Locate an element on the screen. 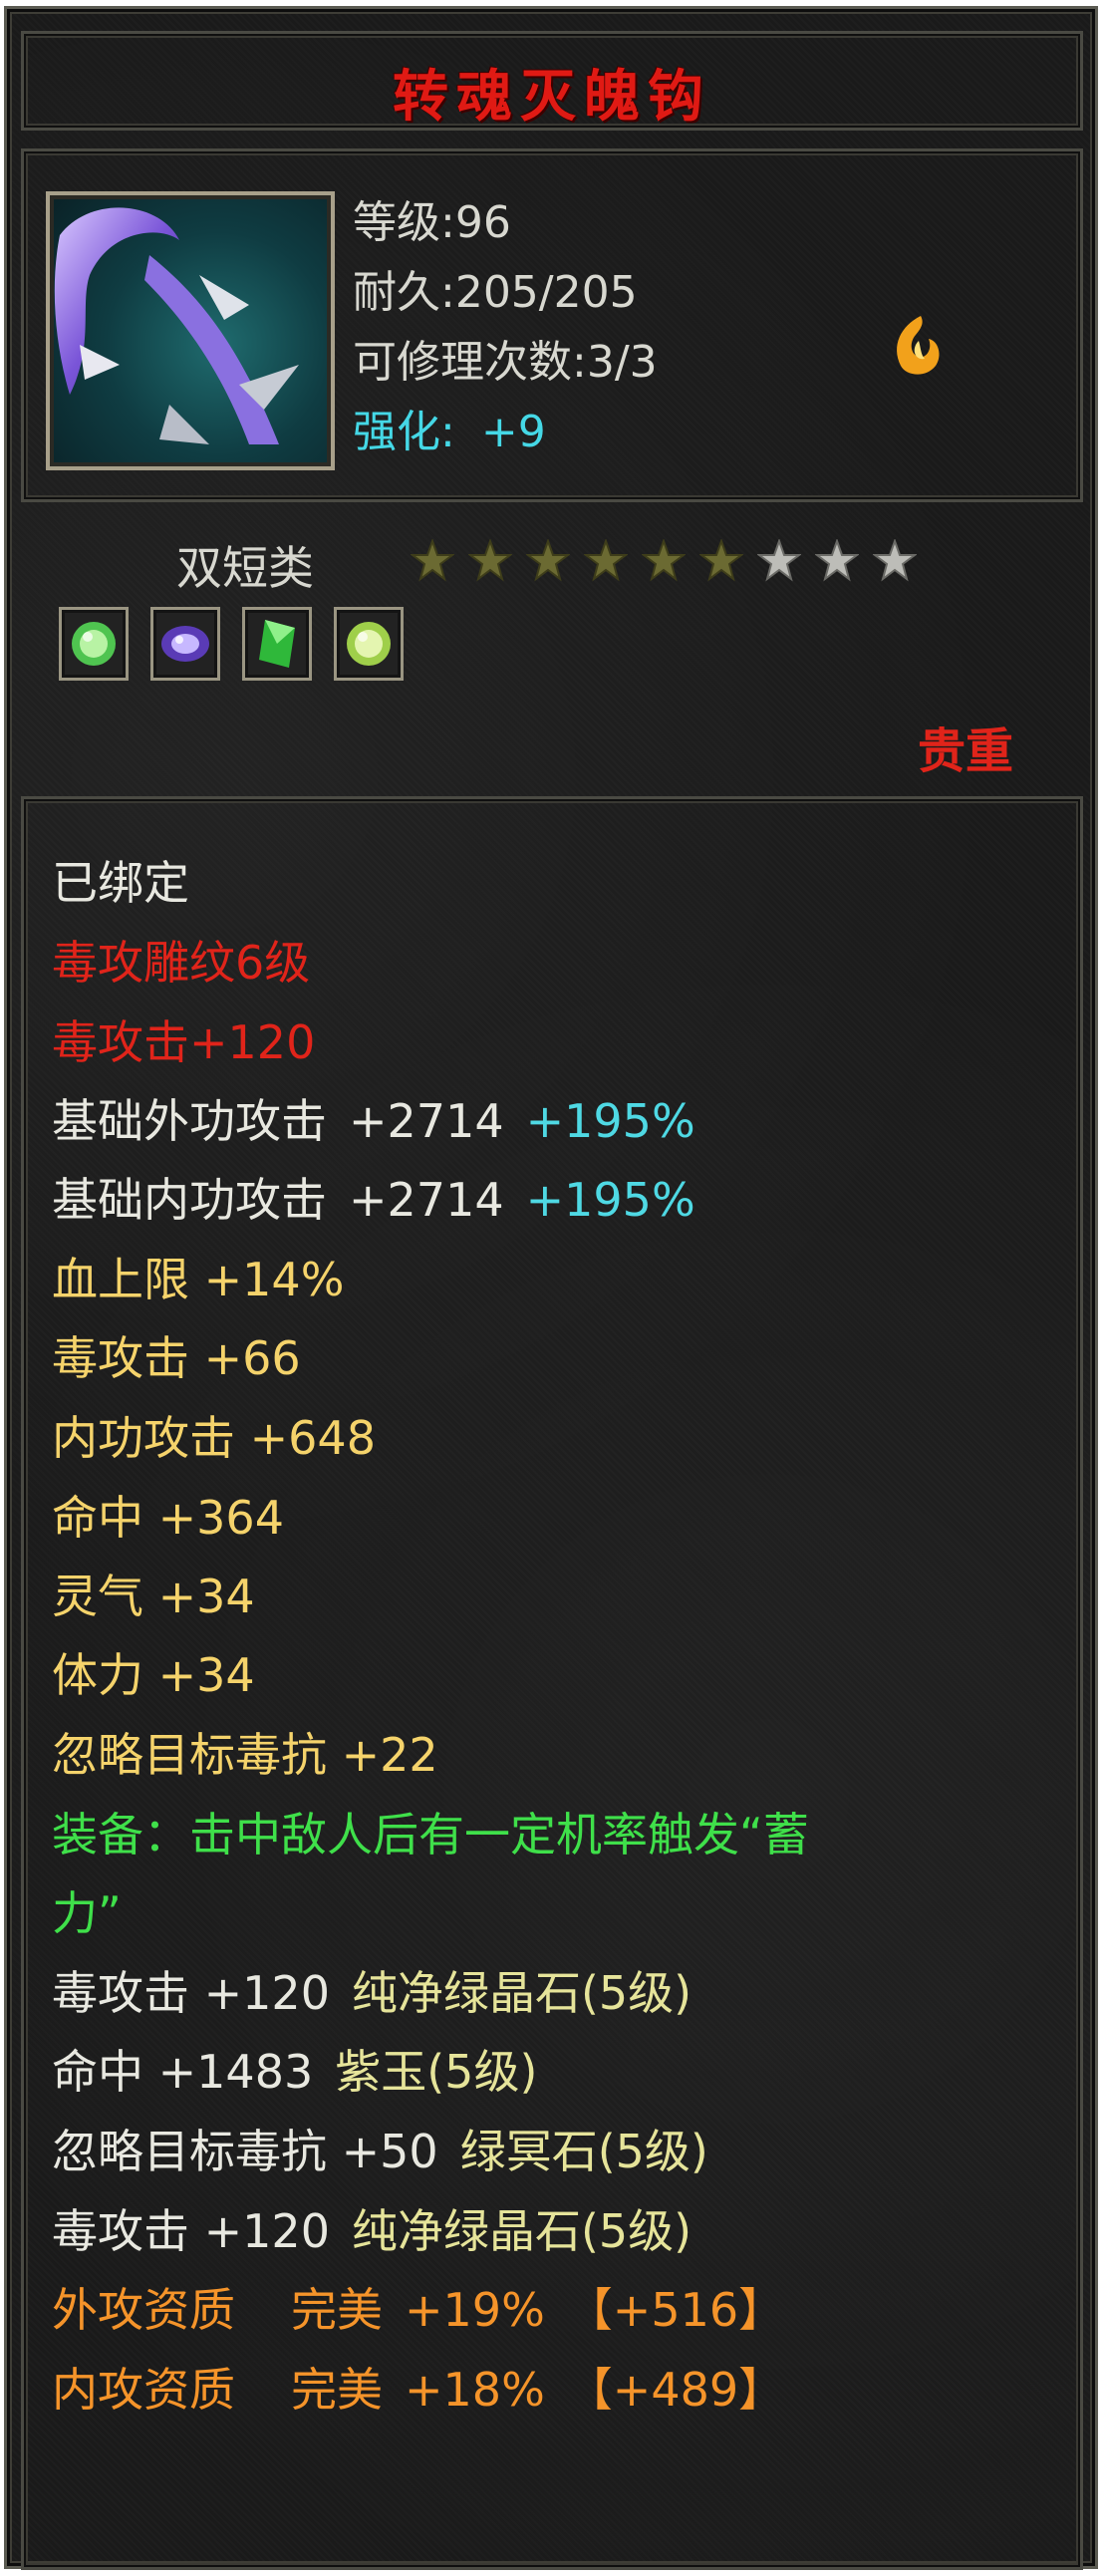 This screenshot has width=1106, height=2576. green-crystal-icon is located at coordinates (277, 644).